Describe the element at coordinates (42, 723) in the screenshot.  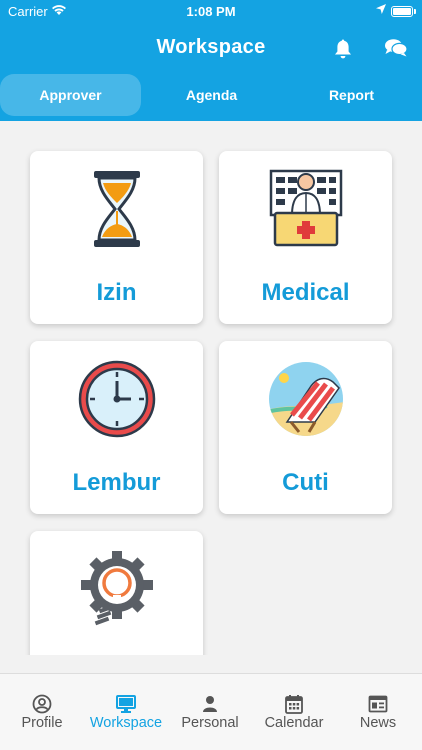
I see `nav-label: Profile` at that location.